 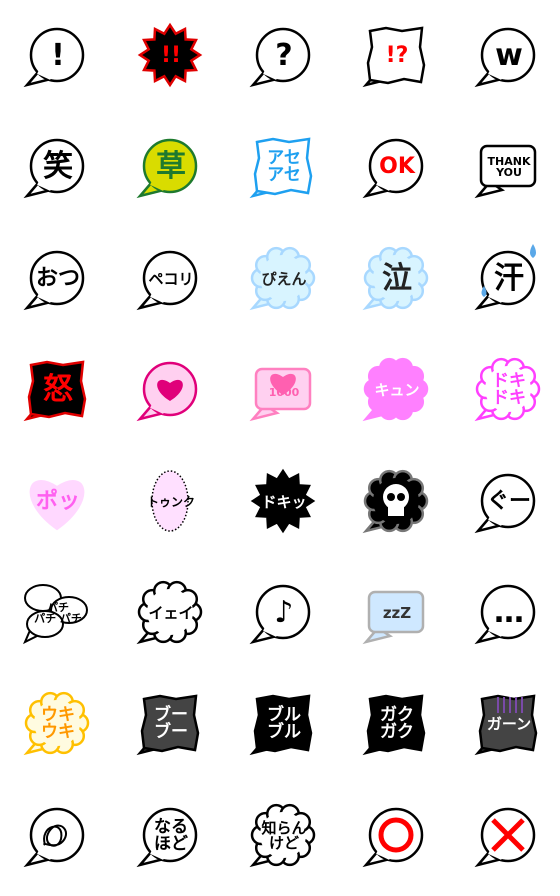 I want to click on sticker-text: ドキ ドキ, so click(x=506, y=391).